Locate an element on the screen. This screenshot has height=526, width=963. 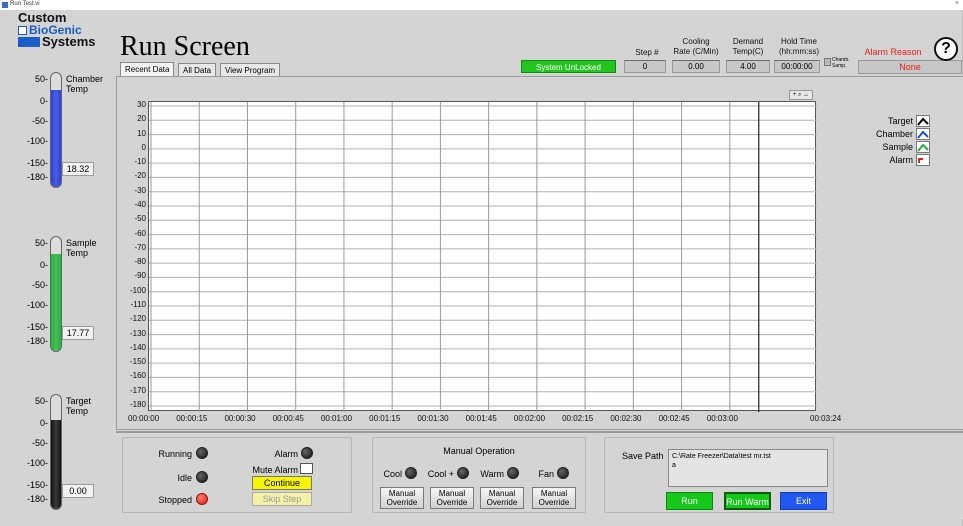
graph-palette-icon: + ⌕ ↔ is located at coordinates (801, 95).